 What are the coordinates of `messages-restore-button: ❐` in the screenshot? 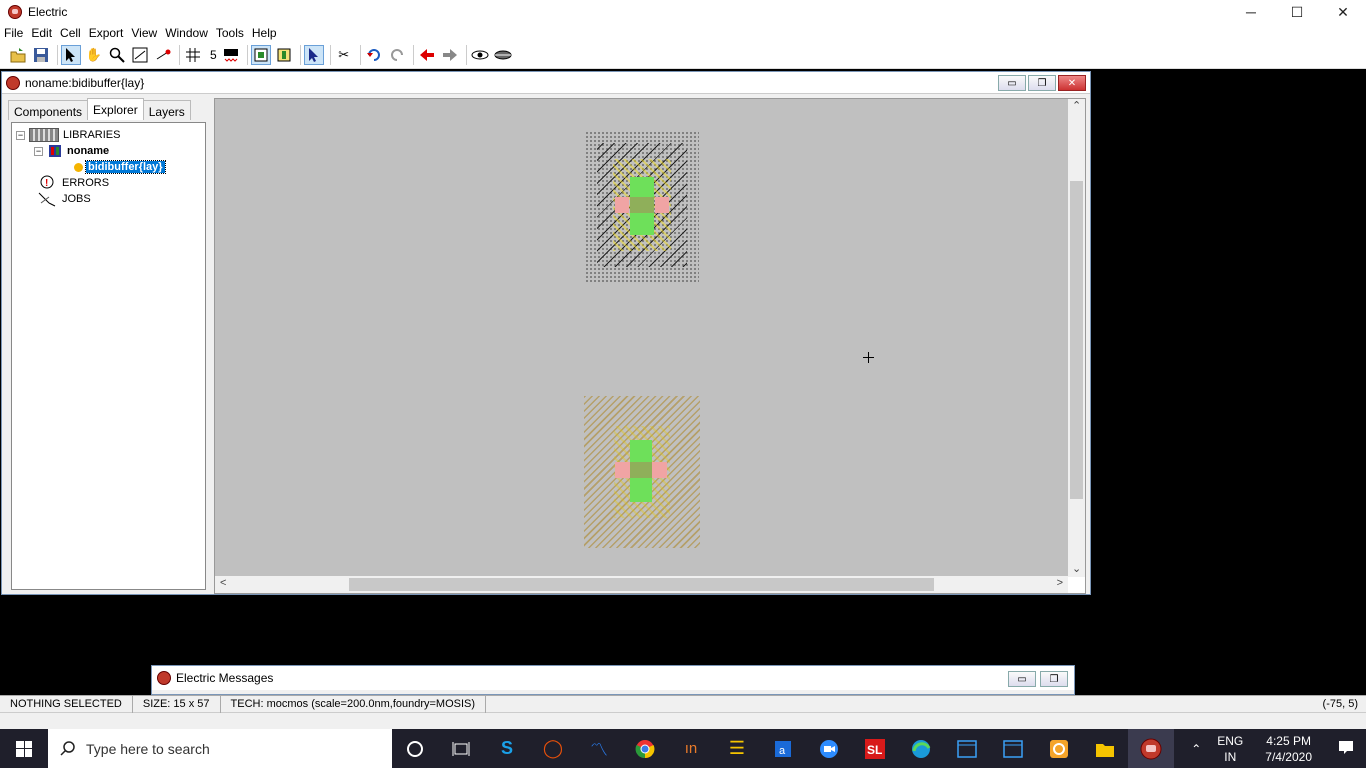 It's located at (1054, 679).